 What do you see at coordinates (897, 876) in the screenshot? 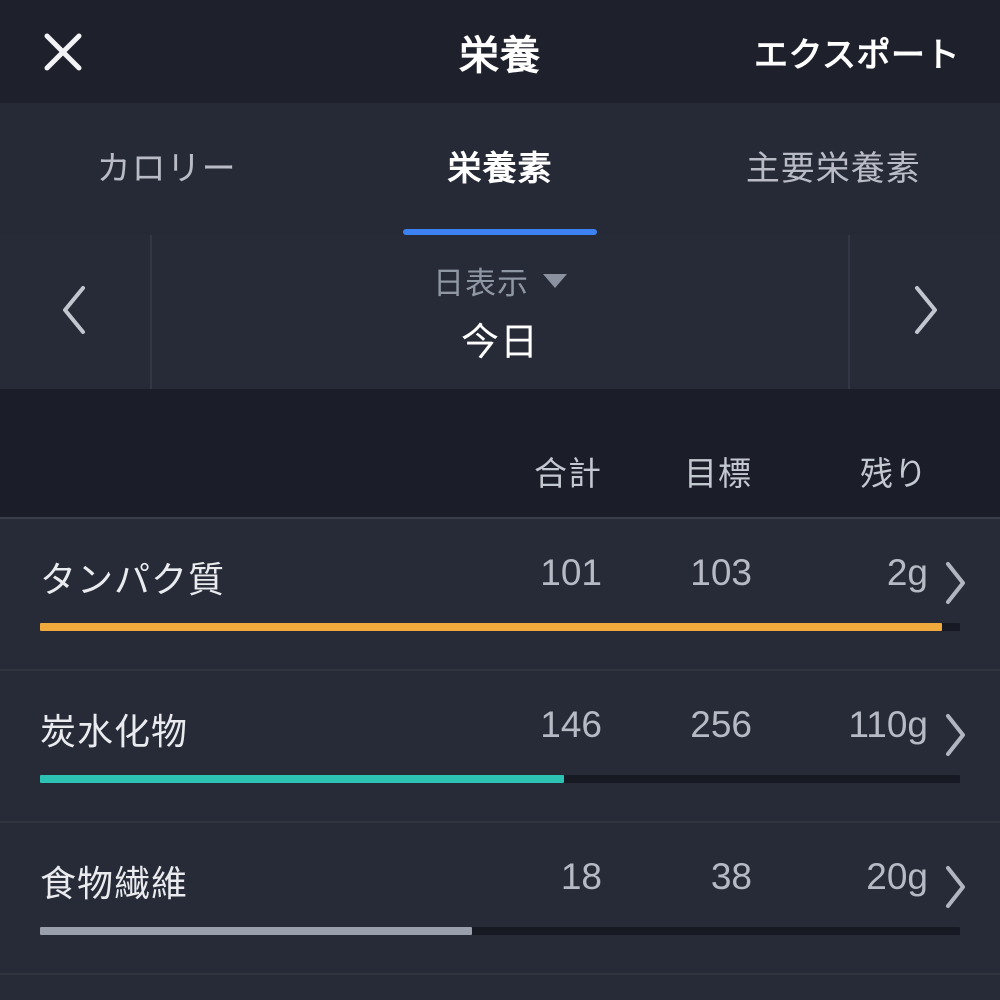
I see `nutrient-remaining: 20g` at bounding box center [897, 876].